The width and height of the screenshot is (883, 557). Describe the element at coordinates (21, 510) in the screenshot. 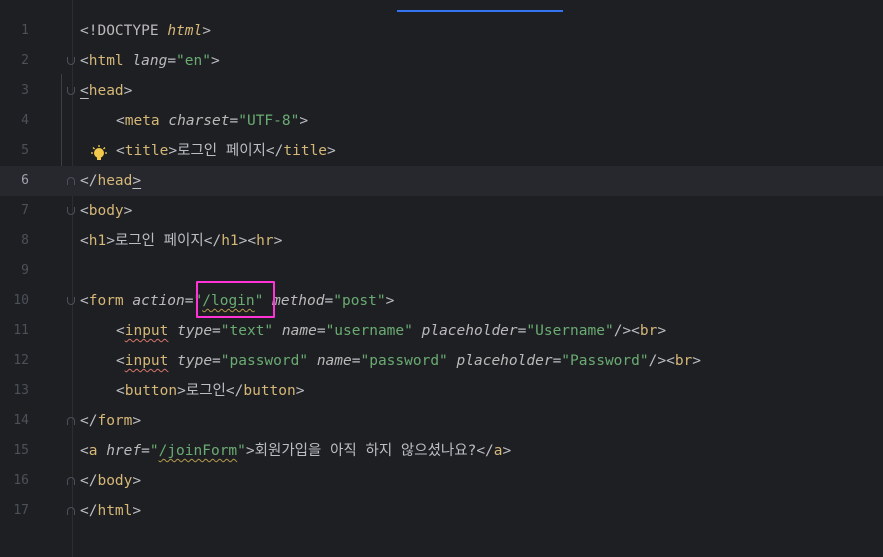

I see `line-number: 17` at that location.